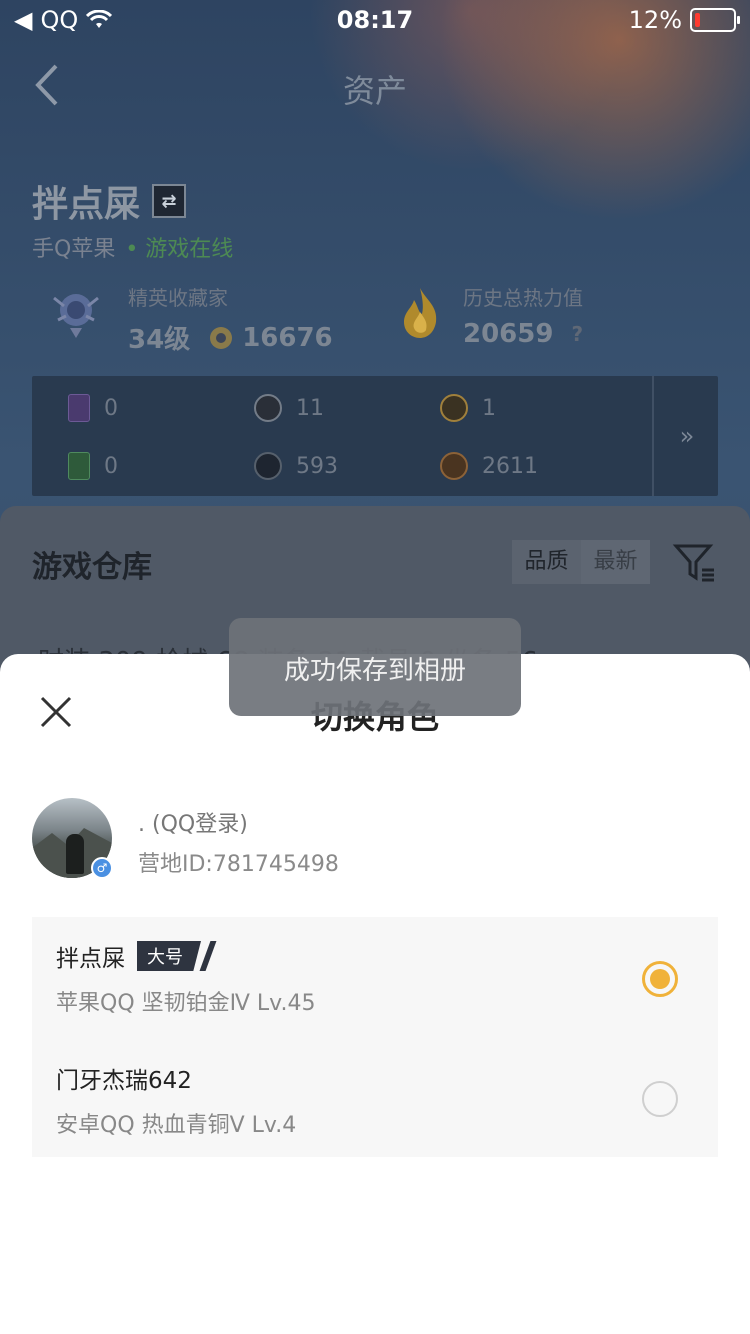 The height and width of the screenshot is (1334, 750). I want to click on role-name: 门牙杰瑞642, so click(124, 1081).